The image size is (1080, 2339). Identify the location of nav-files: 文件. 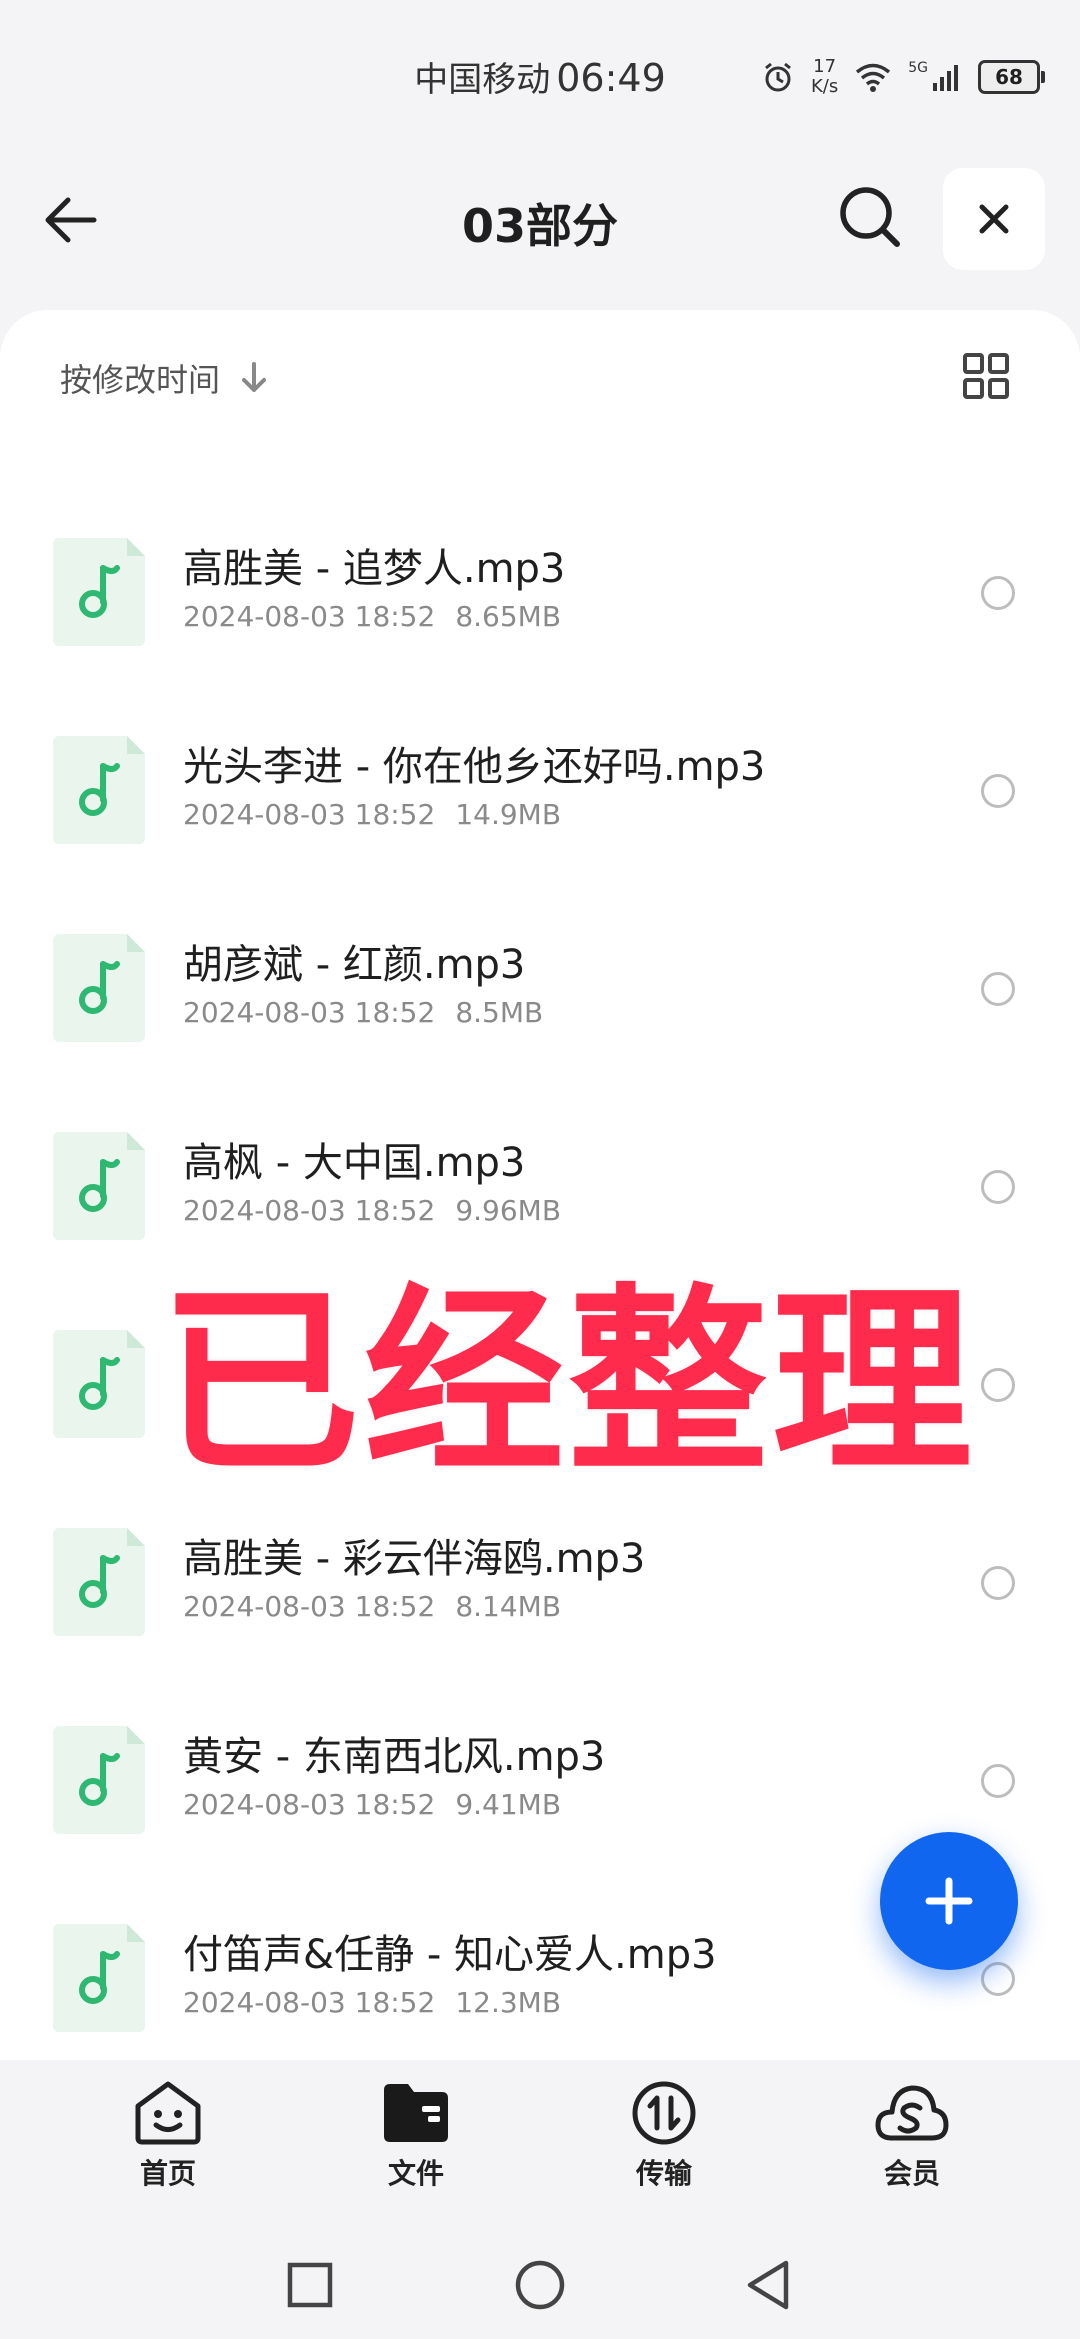
(416, 2136).